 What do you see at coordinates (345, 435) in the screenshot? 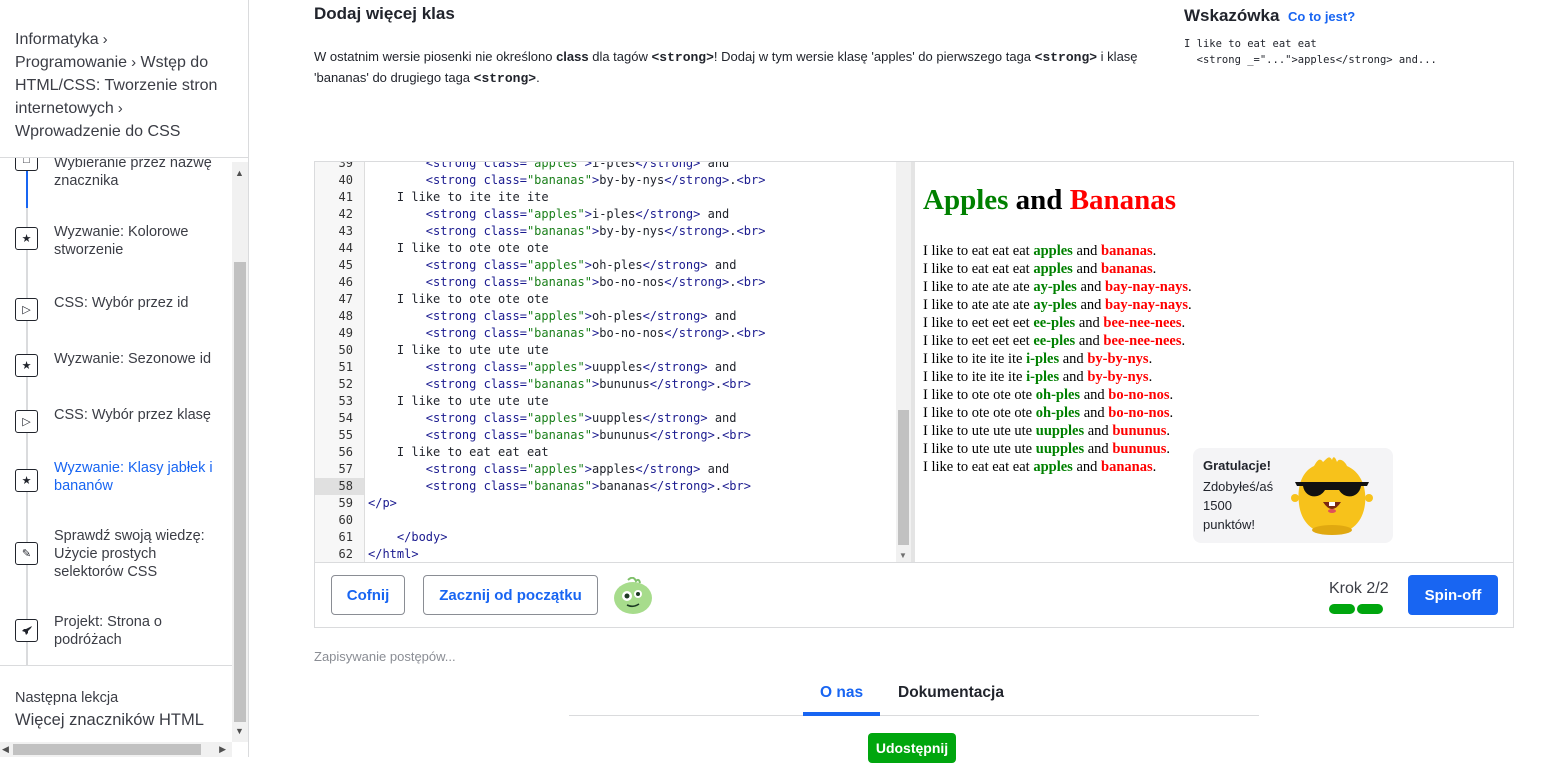
I see `line-number: 55` at bounding box center [345, 435].